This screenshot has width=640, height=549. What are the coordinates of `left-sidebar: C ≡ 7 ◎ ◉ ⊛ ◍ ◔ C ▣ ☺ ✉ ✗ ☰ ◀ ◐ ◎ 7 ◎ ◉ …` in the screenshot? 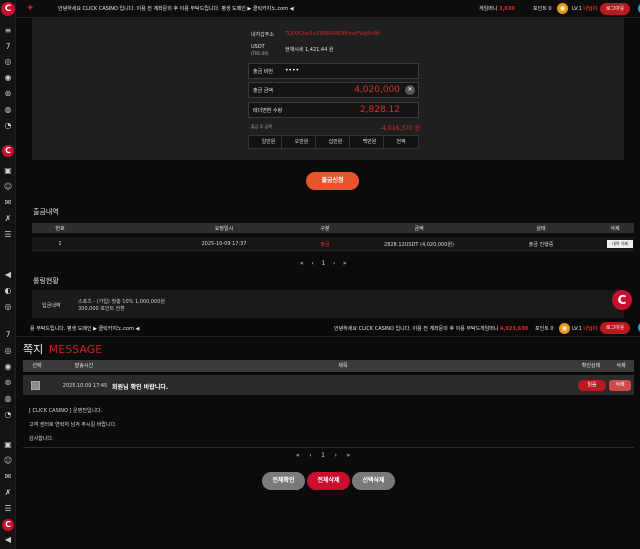 It's located at (8, 274).